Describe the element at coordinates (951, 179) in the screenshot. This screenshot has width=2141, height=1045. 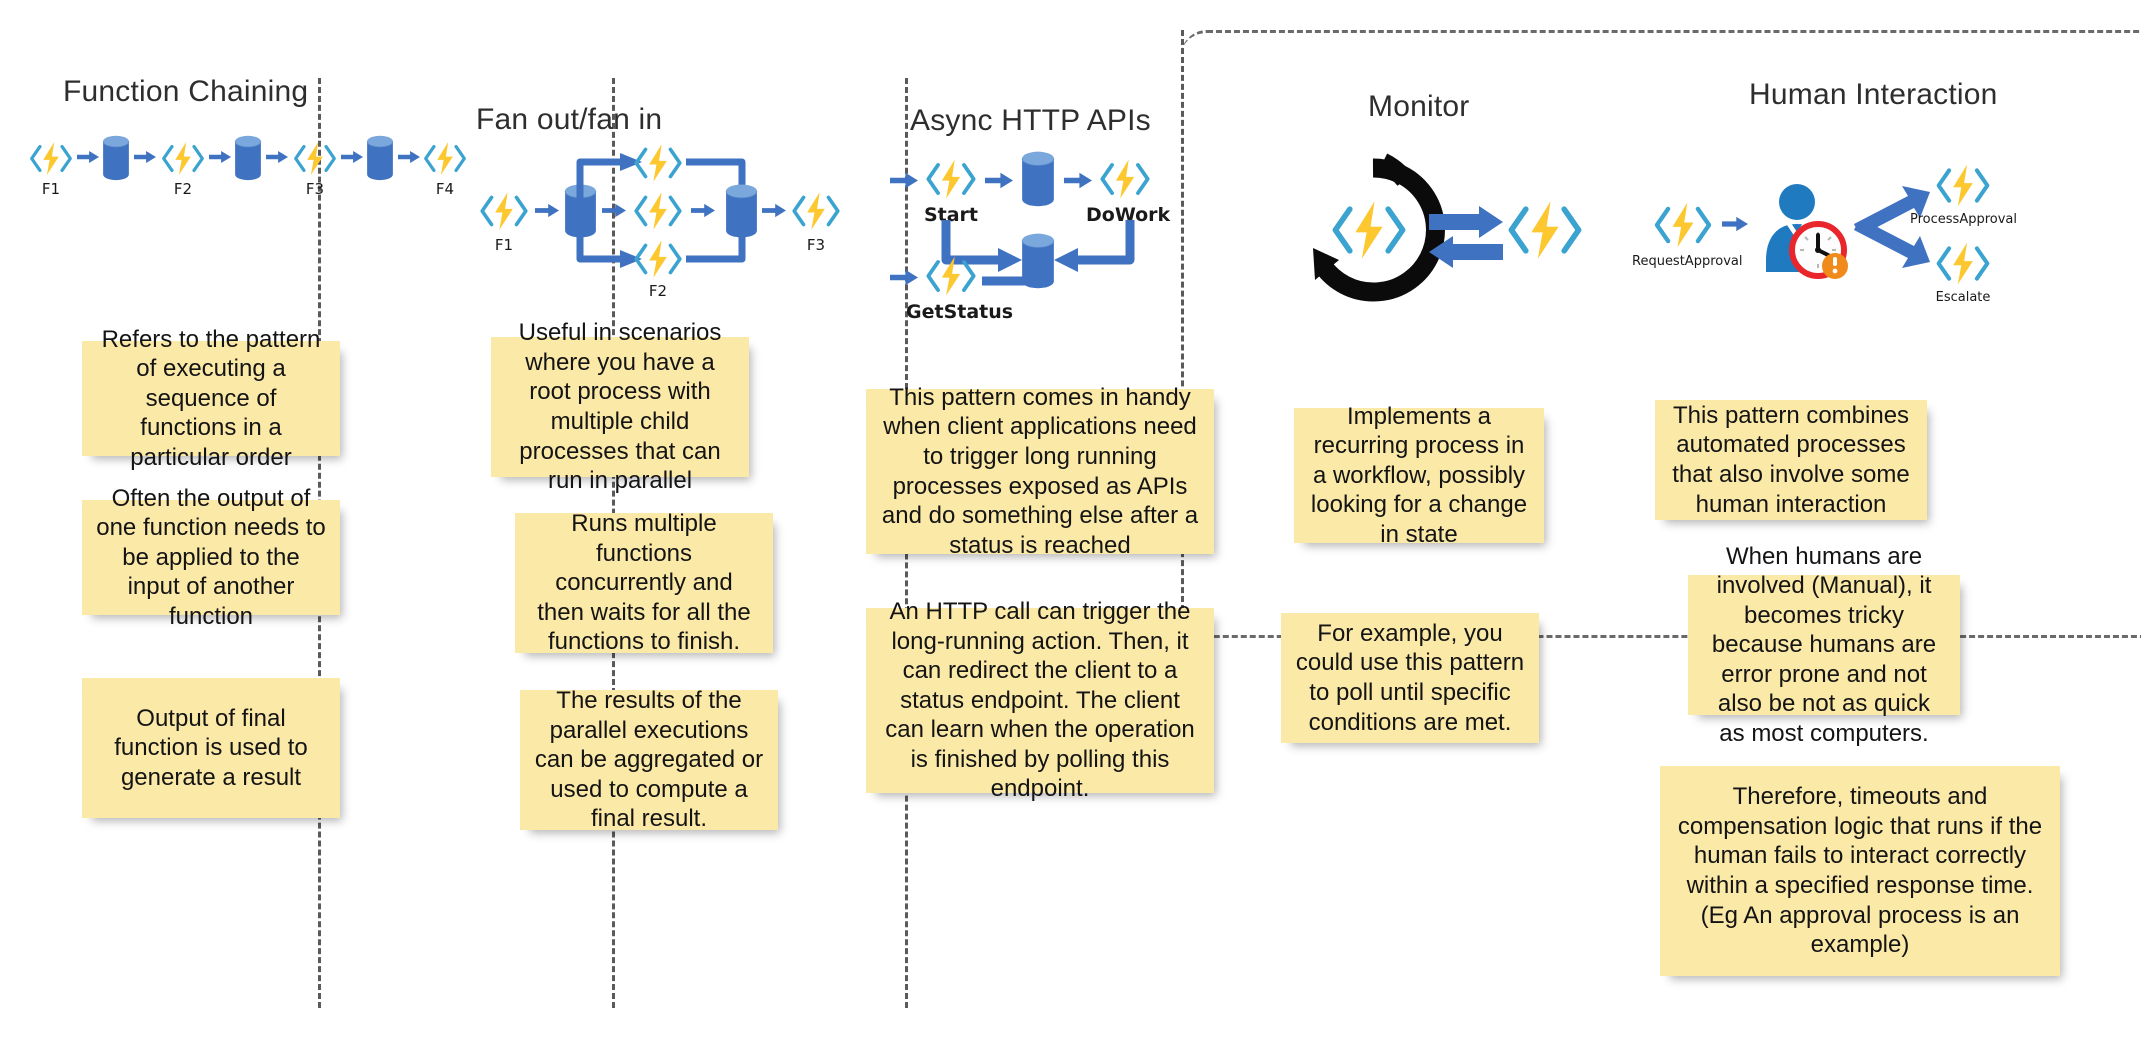
I see `function-icon-start` at that location.